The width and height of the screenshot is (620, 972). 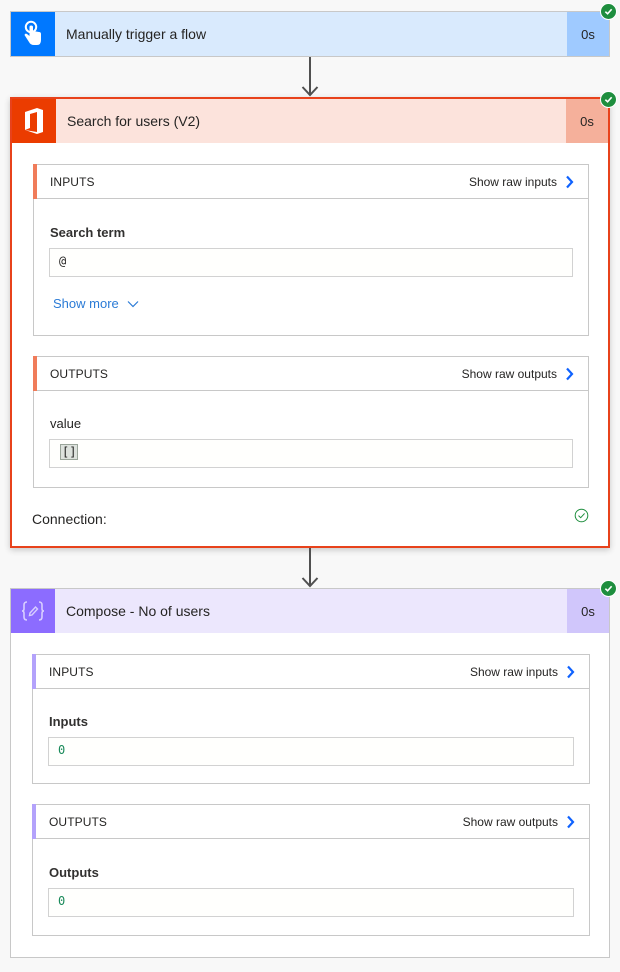 I want to click on show-more-link: Show more, so click(x=96, y=303).